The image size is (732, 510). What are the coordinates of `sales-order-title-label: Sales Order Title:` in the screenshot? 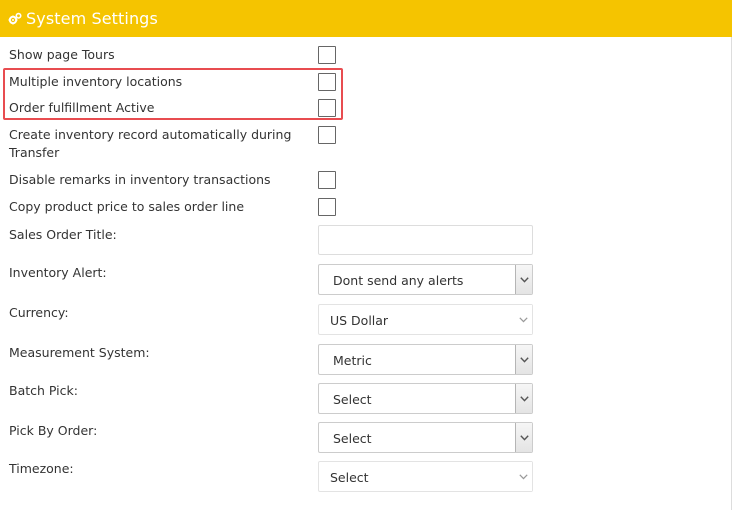 It's located at (63, 234).